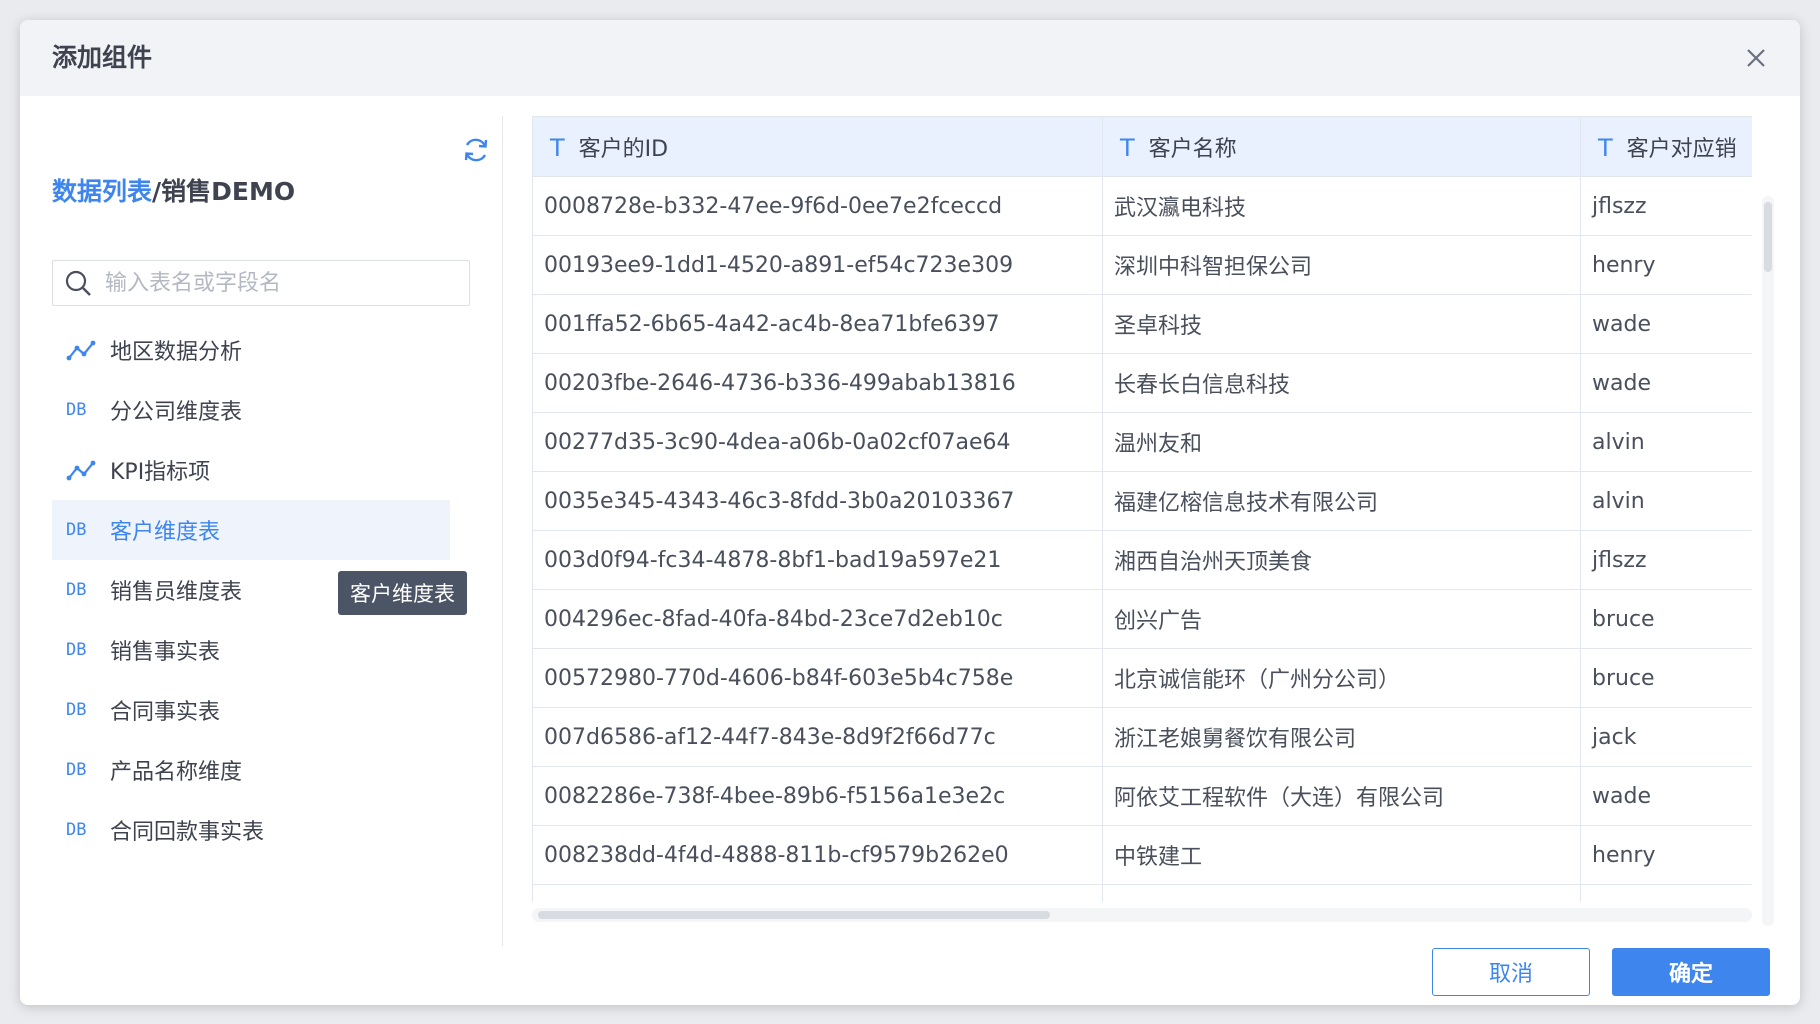 The width and height of the screenshot is (1820, 1024). I want to click on refresh-icon, so click(476, 150).